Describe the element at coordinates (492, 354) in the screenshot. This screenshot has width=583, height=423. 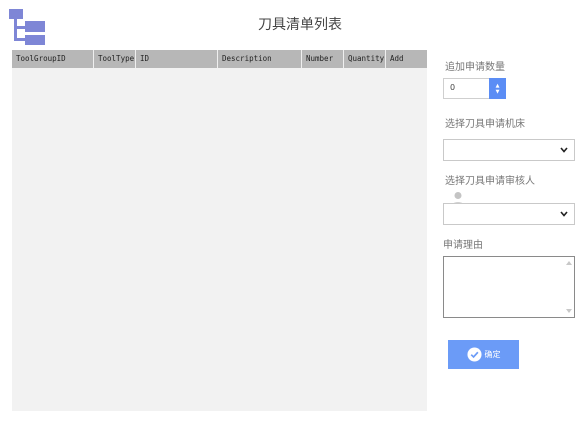
I see `confirm-label: 确定` at that location.